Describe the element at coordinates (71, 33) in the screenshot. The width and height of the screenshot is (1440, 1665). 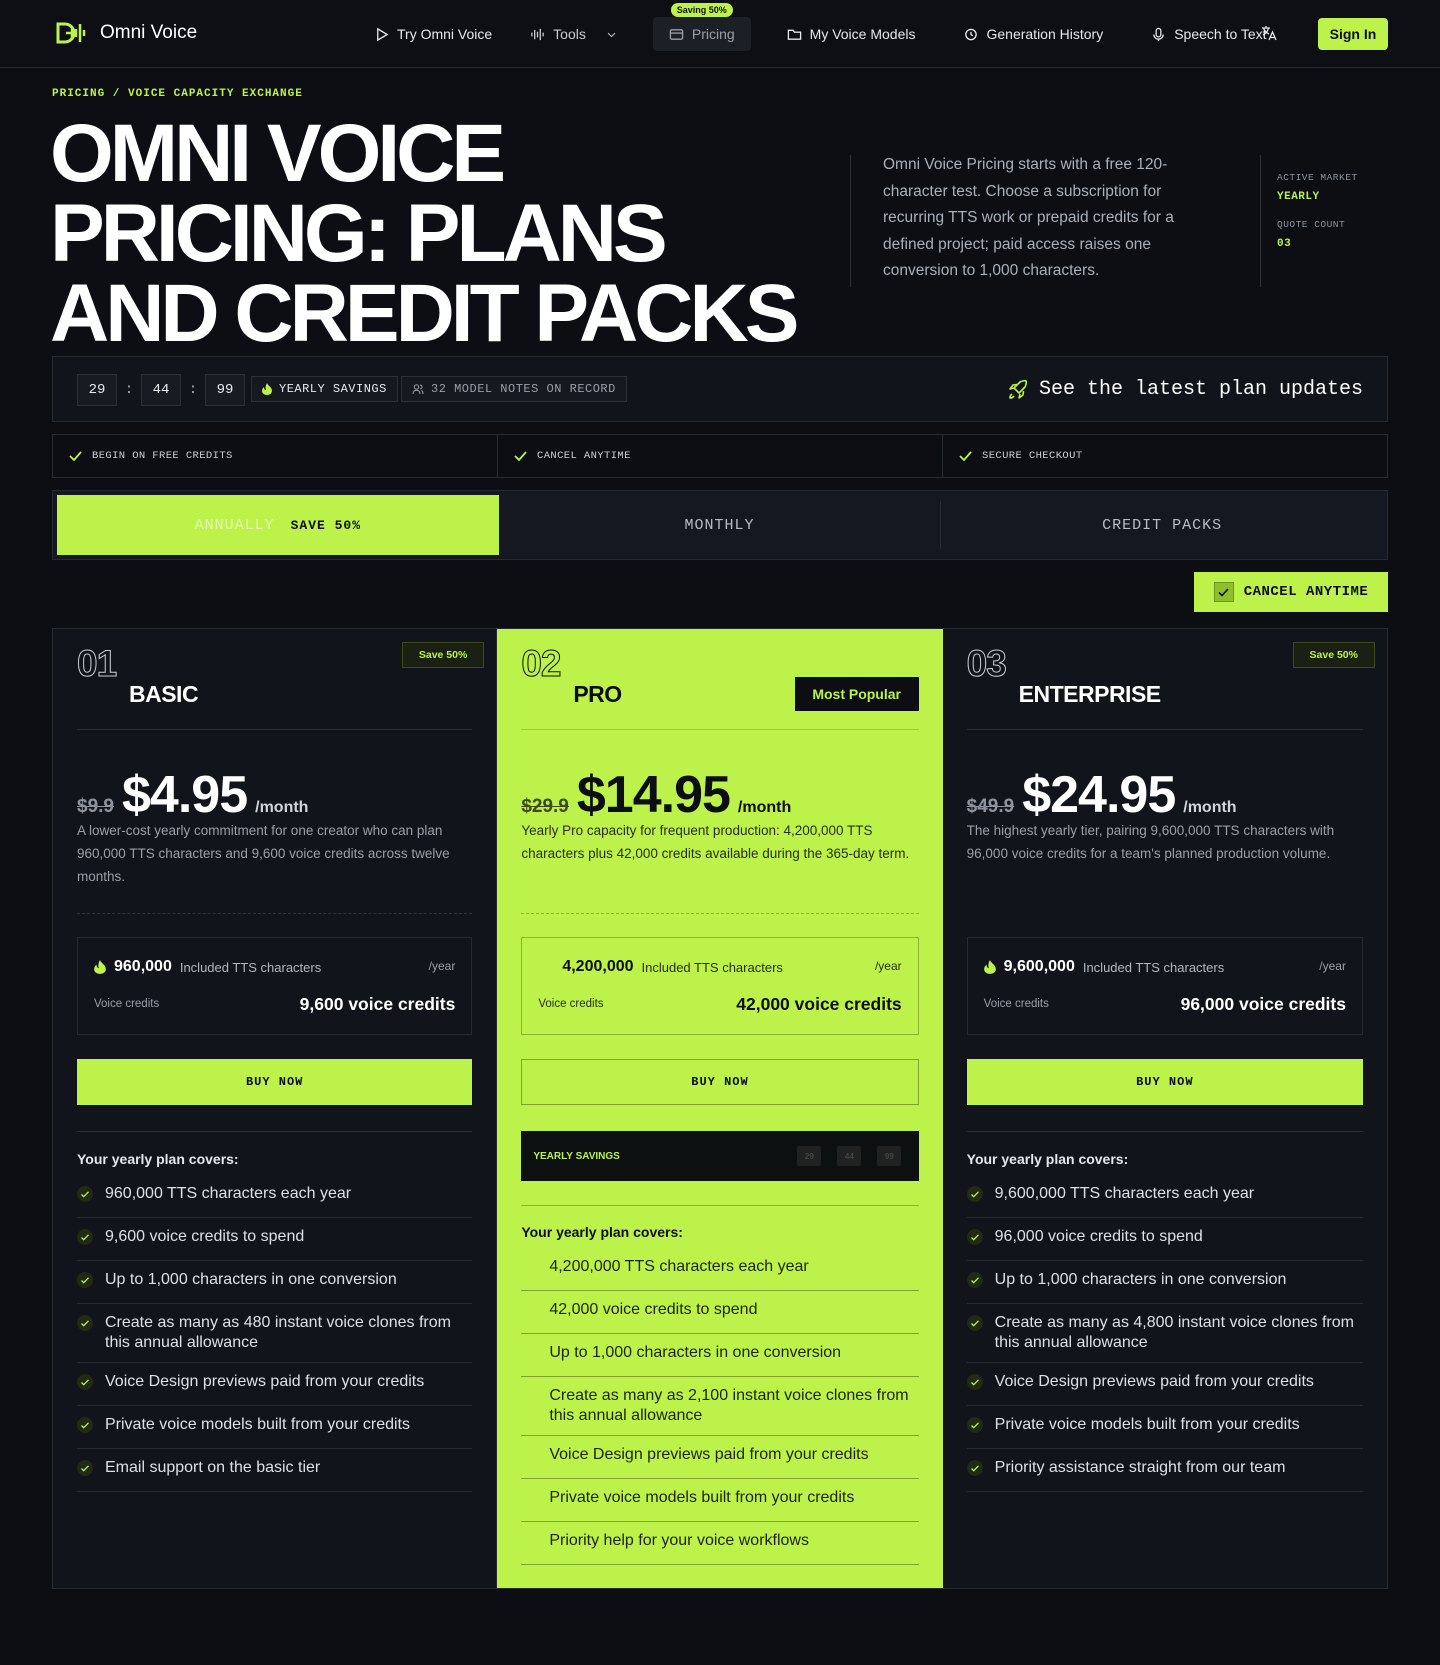
I see `logo-icon` at that location.